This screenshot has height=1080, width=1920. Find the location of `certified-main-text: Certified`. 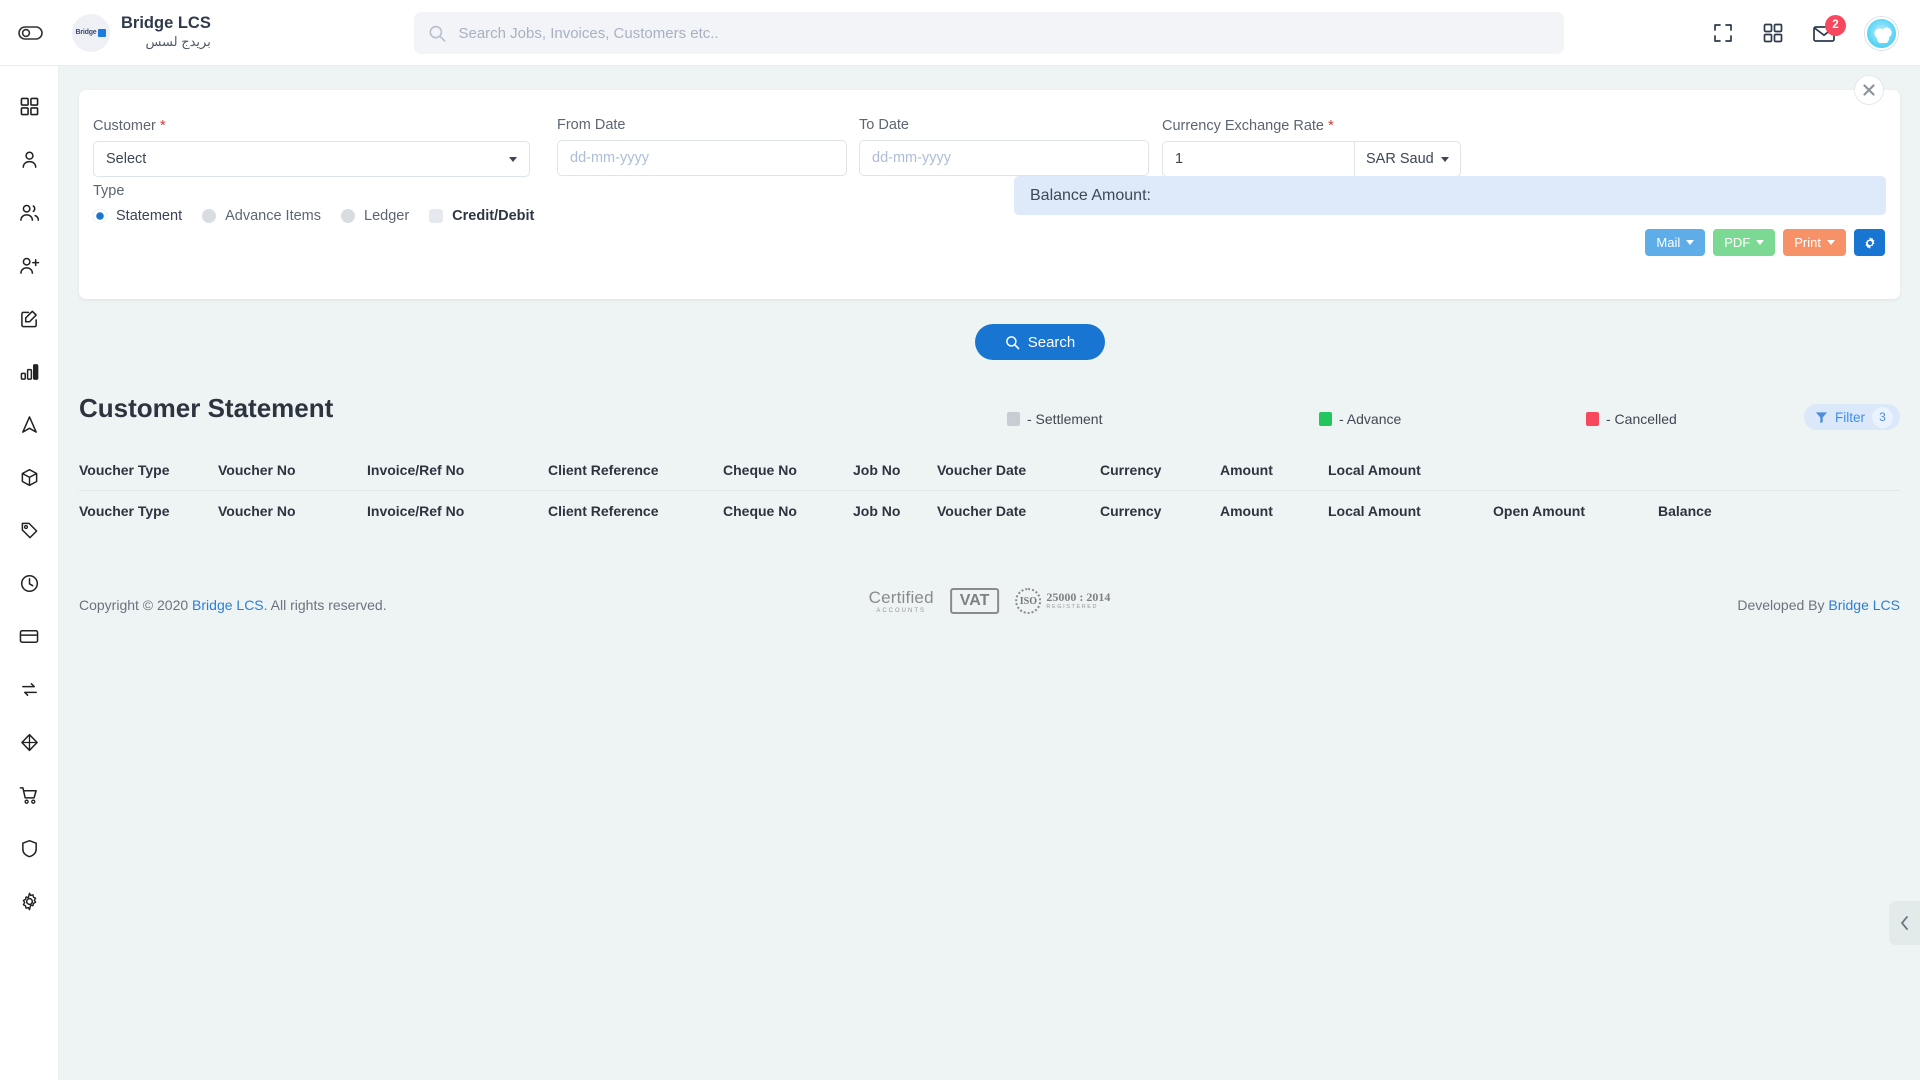

certified-main-text: Certified is located at coordinates (901, 597).